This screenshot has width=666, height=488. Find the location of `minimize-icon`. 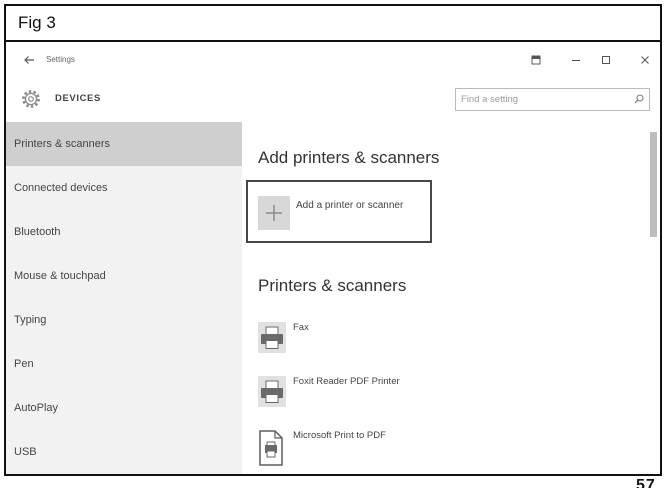

minimize-icon is located at coordinates (576, 60).